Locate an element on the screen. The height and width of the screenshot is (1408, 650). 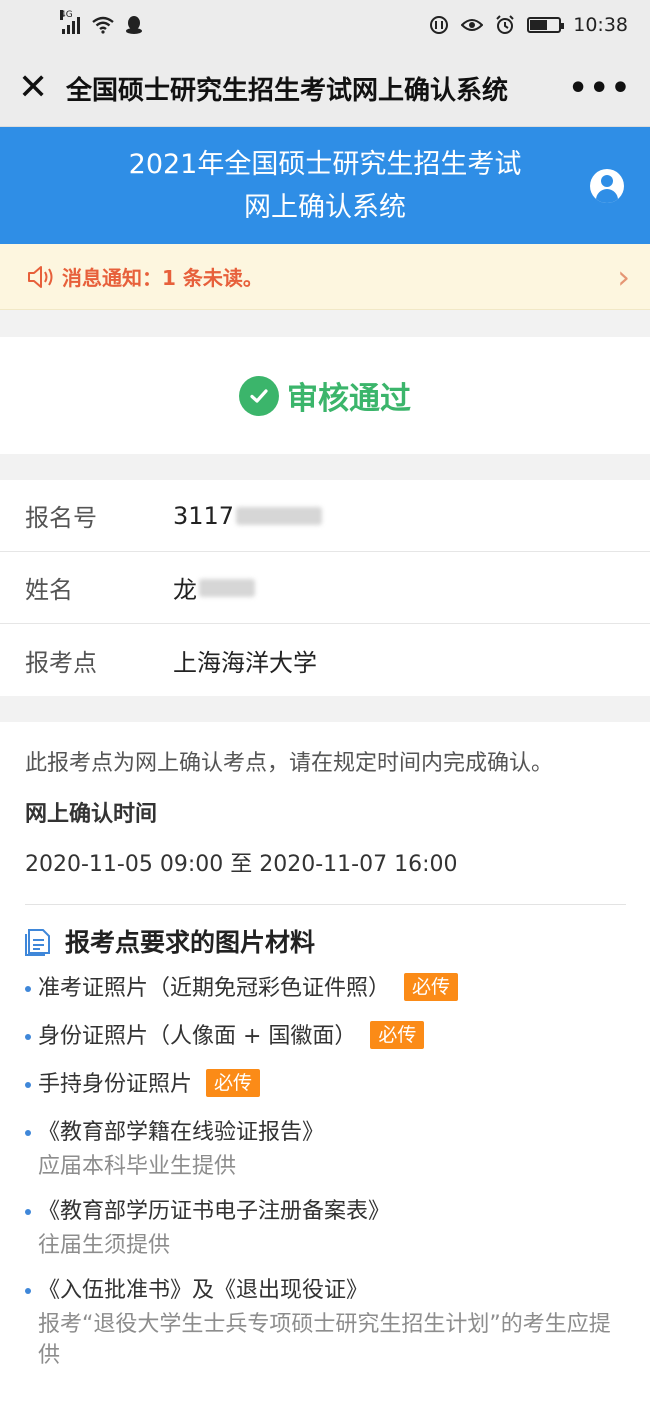
user-icon is located at coordinates (607, 186).